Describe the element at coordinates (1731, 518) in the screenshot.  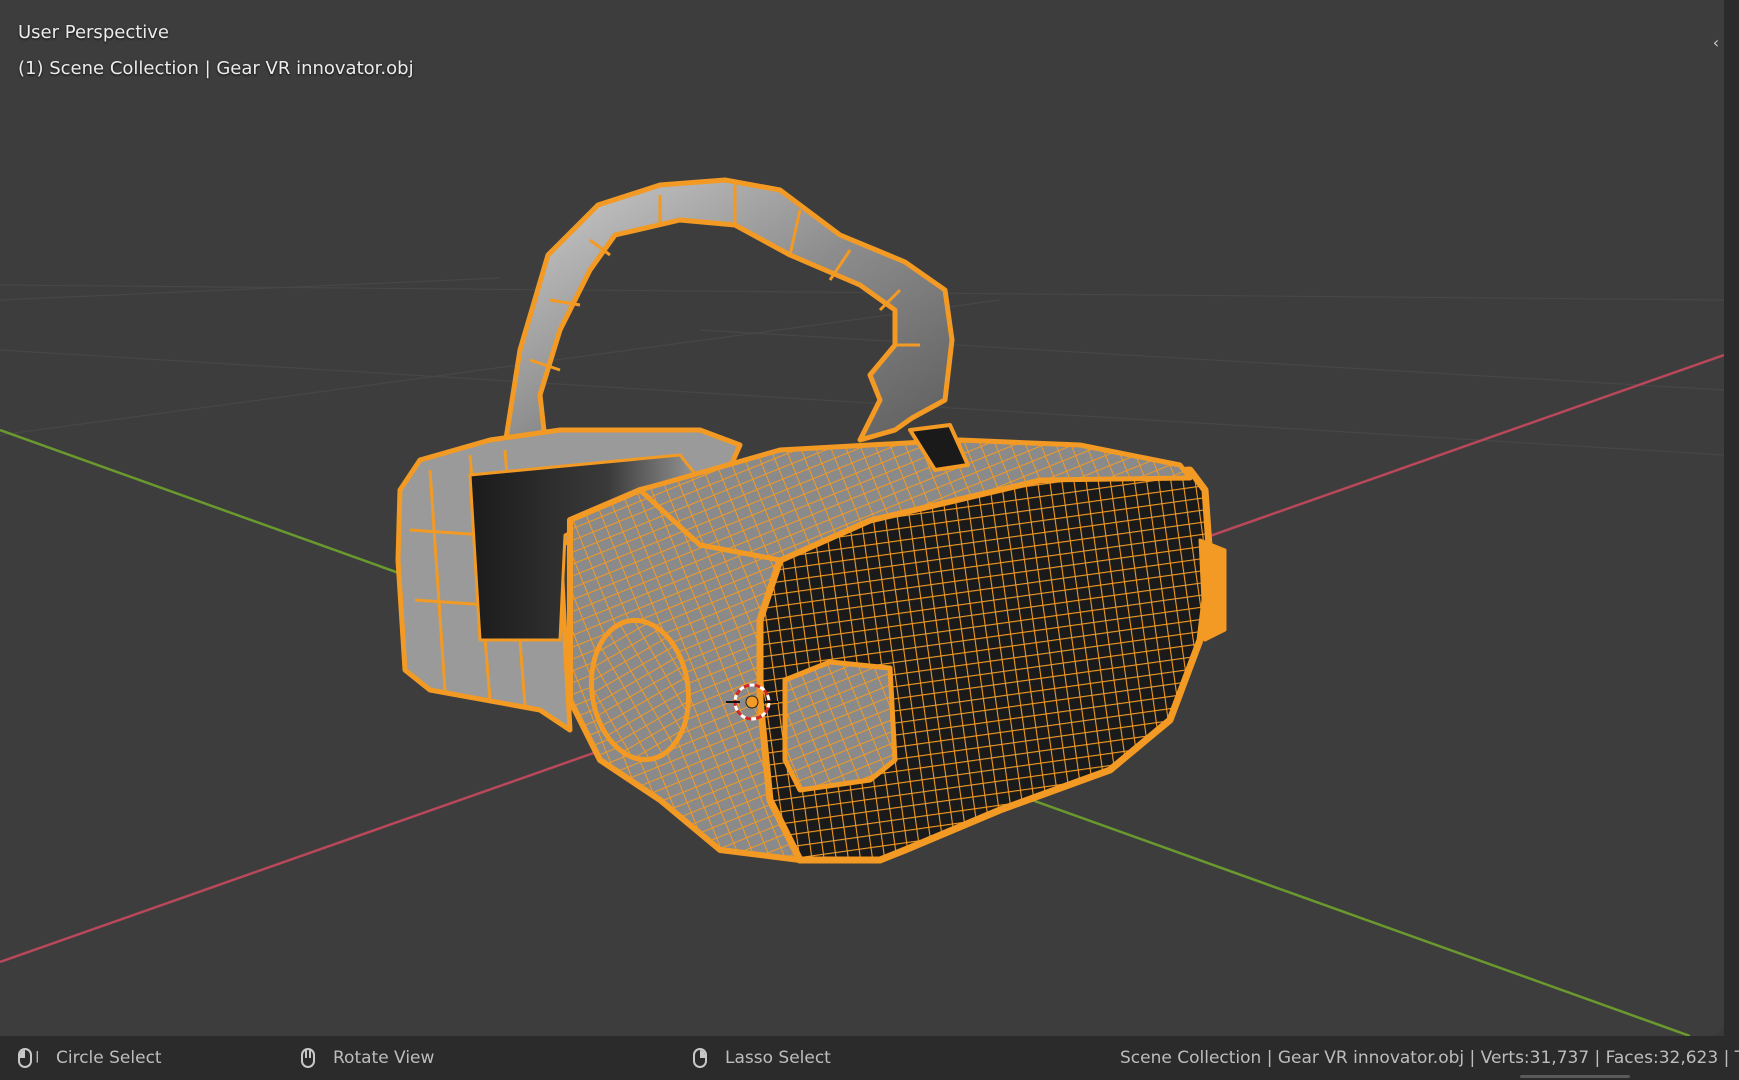
I see `viewport-border` at that location.